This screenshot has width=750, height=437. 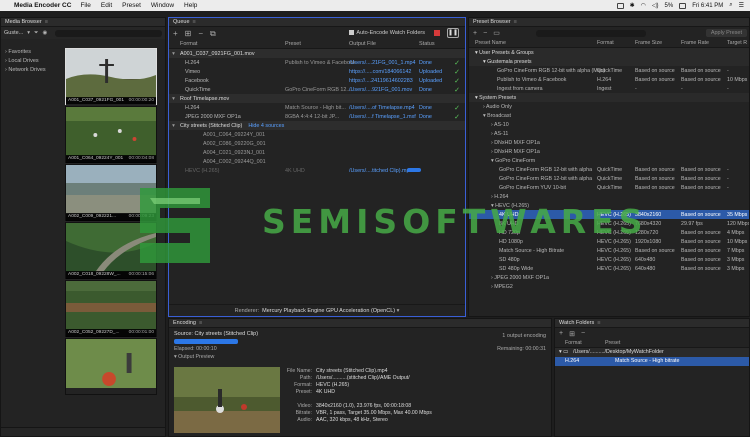 I want to click on media-thumbnail: A001_C064_09224Y_001 00:00:04:08, so click(x=111, y=134).